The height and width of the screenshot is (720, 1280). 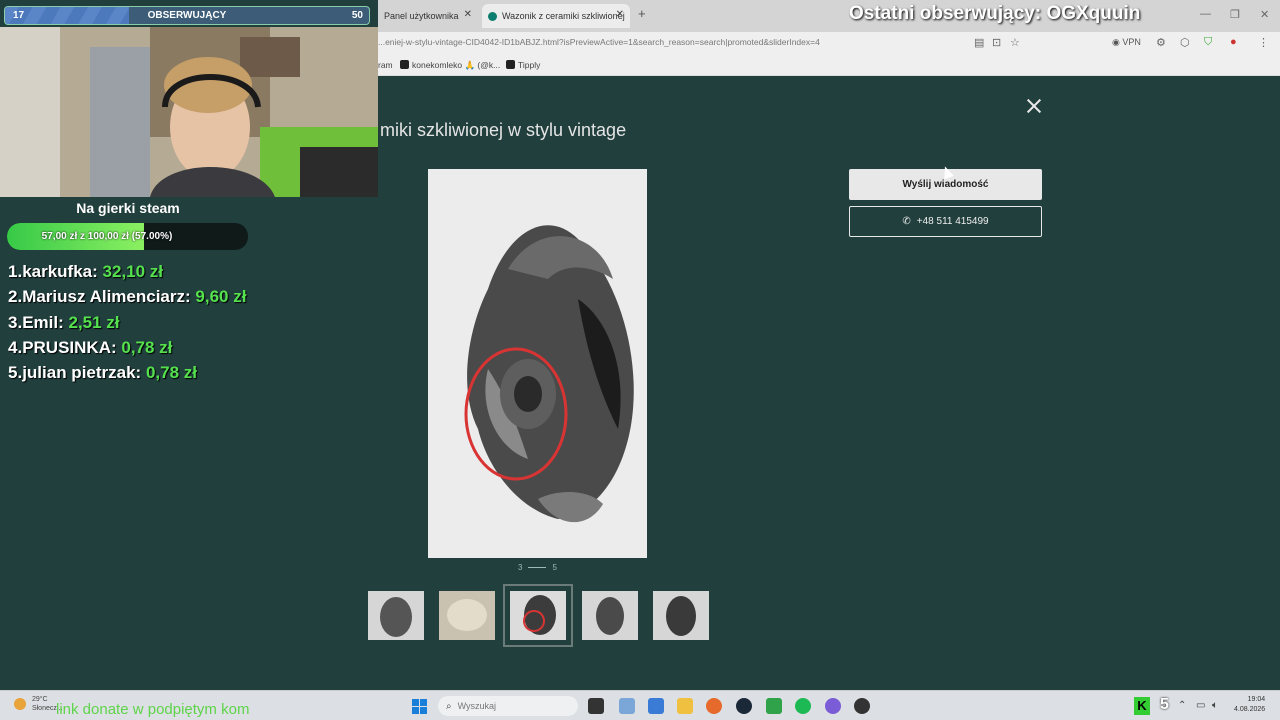 What do you see at coordinates (1164, 704) in the screenshot?
I see `tray-badge-number: 5` at bounding box center [1164, 704].